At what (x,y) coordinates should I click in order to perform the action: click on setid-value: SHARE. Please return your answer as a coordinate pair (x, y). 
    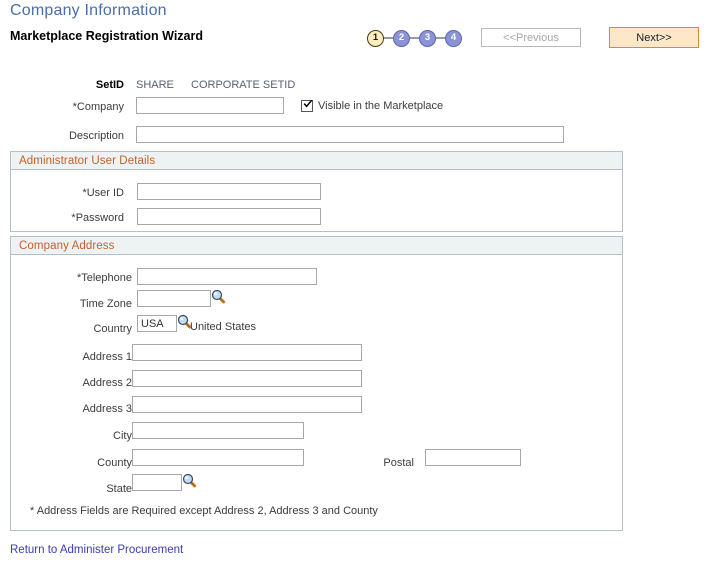
    Looking at the image, I should click on (155, 85).